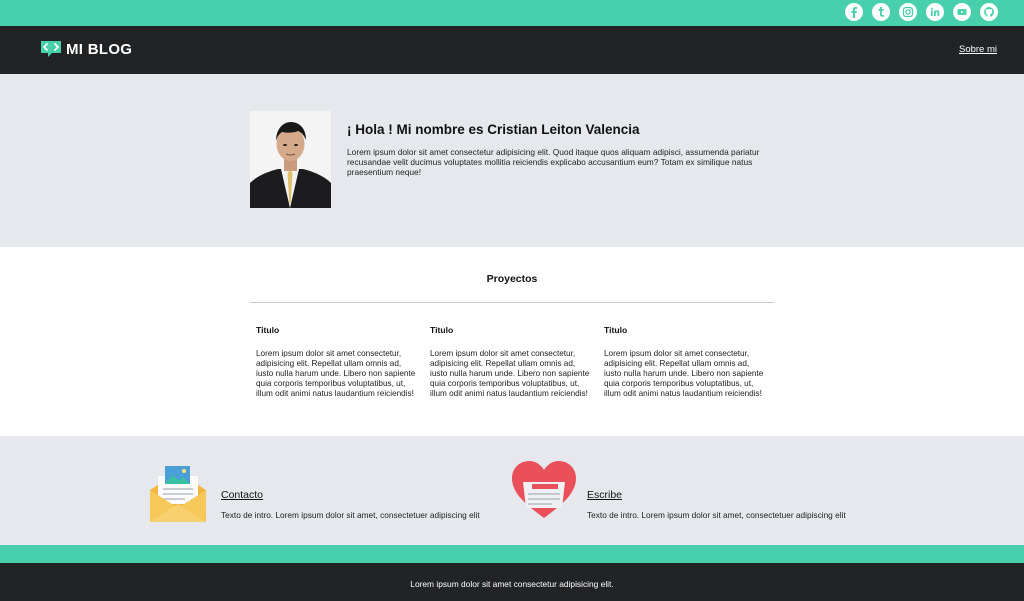  I want to click on projects-divider, so click(512, 302).